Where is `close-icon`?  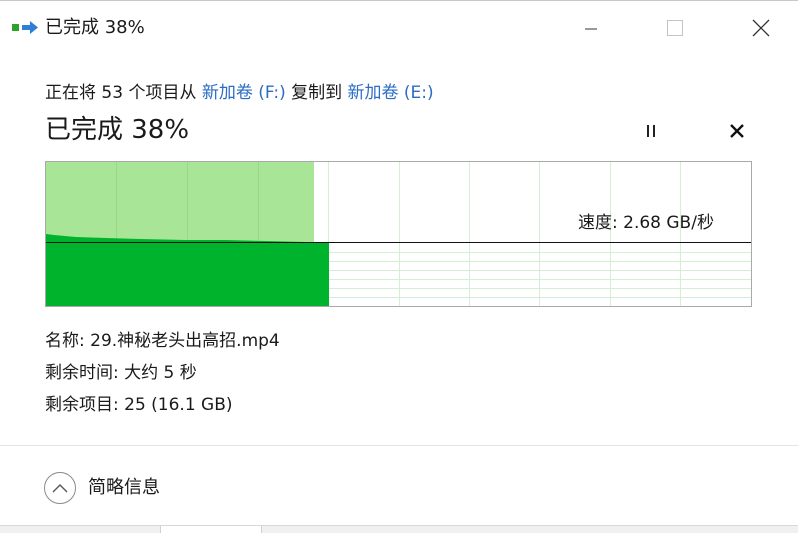
close-icon is located at coordinates (761, 28).